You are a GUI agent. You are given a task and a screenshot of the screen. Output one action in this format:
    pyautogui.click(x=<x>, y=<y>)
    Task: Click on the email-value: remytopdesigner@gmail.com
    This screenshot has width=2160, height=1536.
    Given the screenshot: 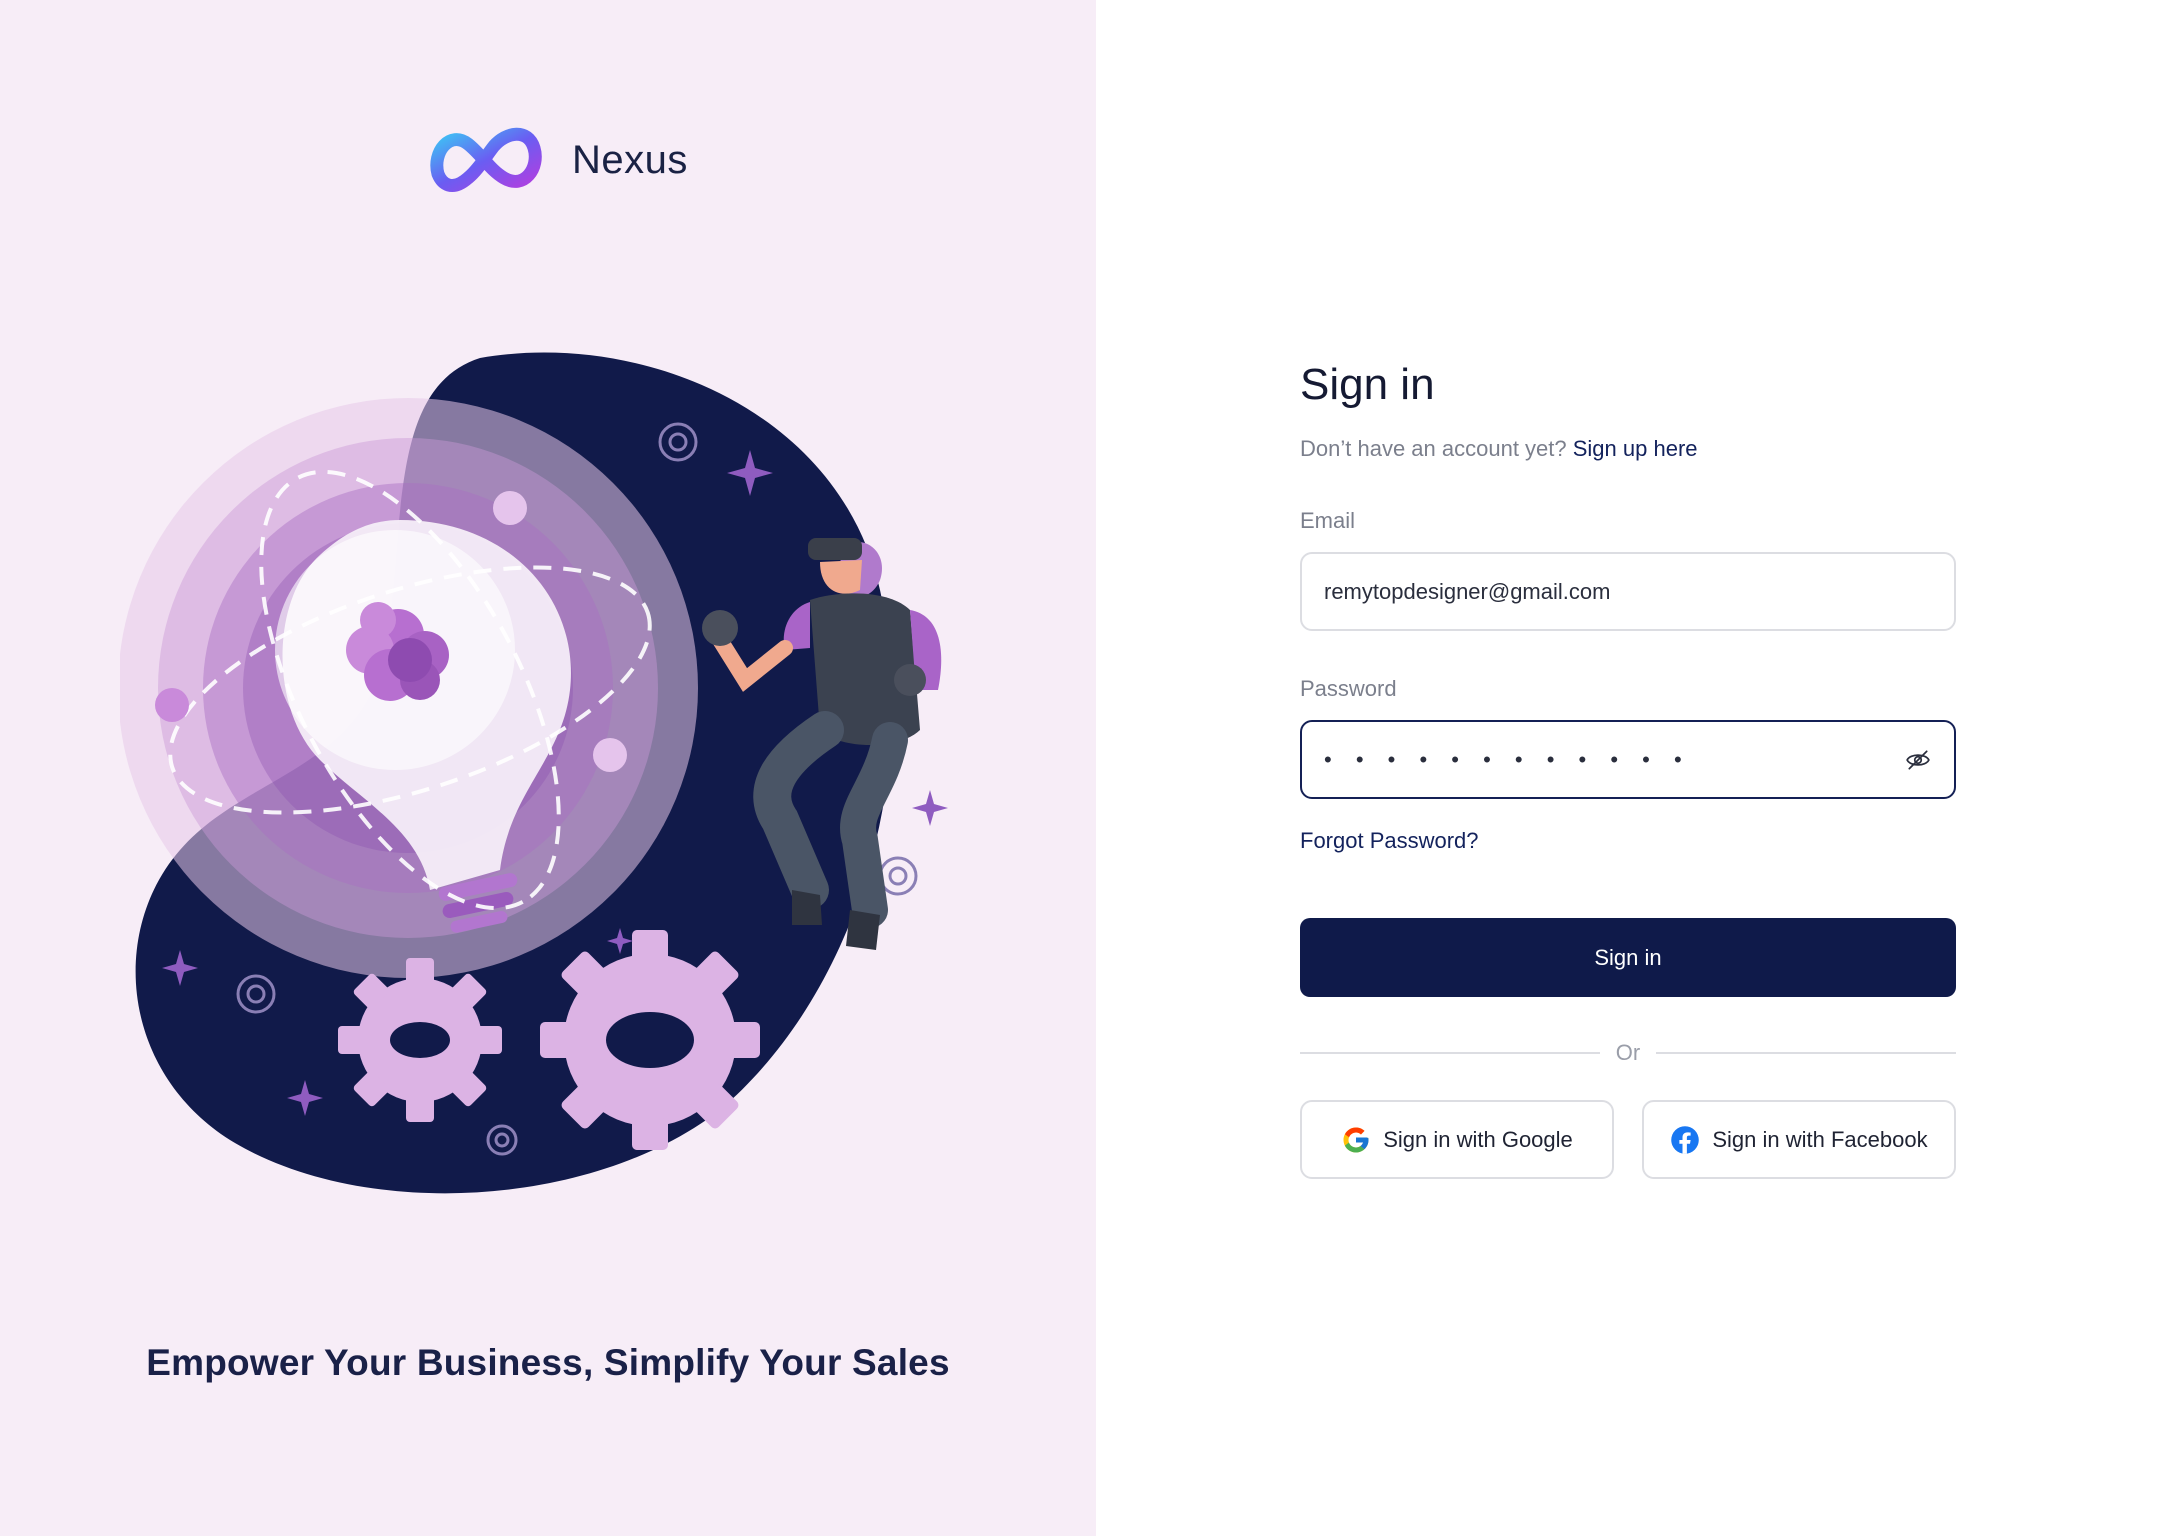 What is the action you would take?
    pyautogui.click(x=1467, y=591)
    